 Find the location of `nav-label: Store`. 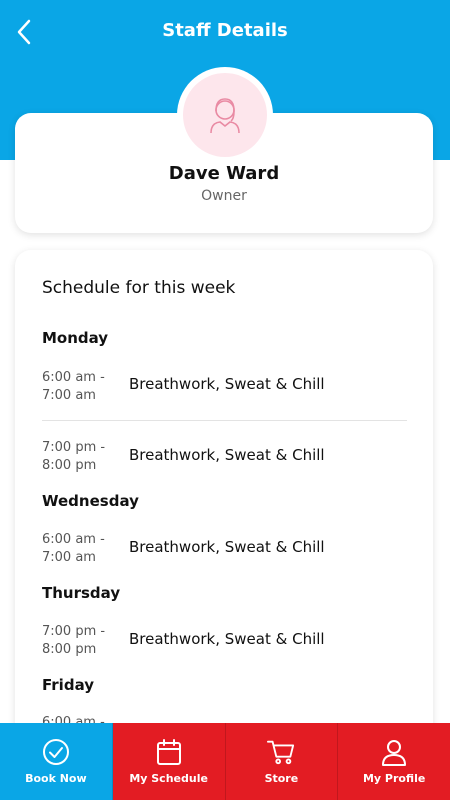

nav-label: Store is located at coordinates (281, 778).